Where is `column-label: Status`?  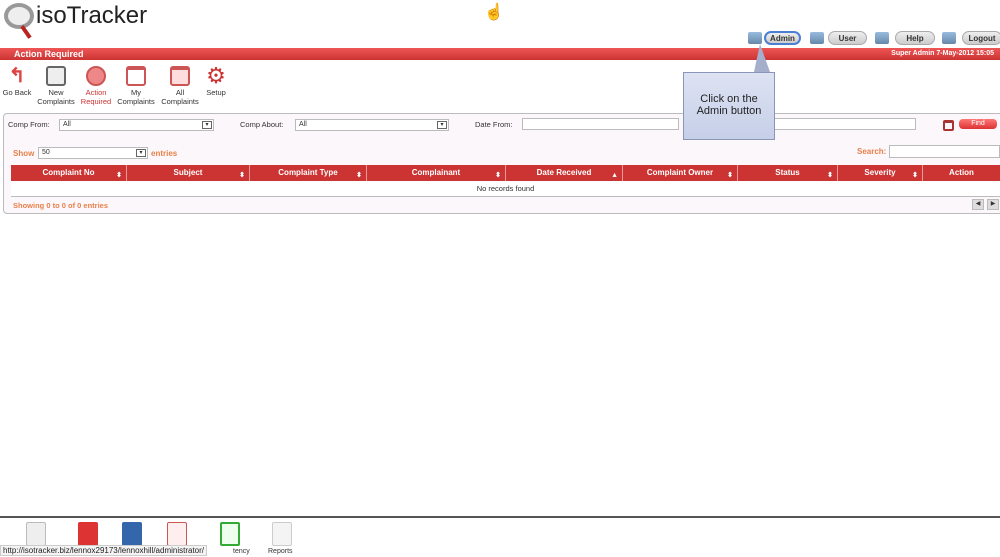 column-label: Status is located at coordinates (787, 172).